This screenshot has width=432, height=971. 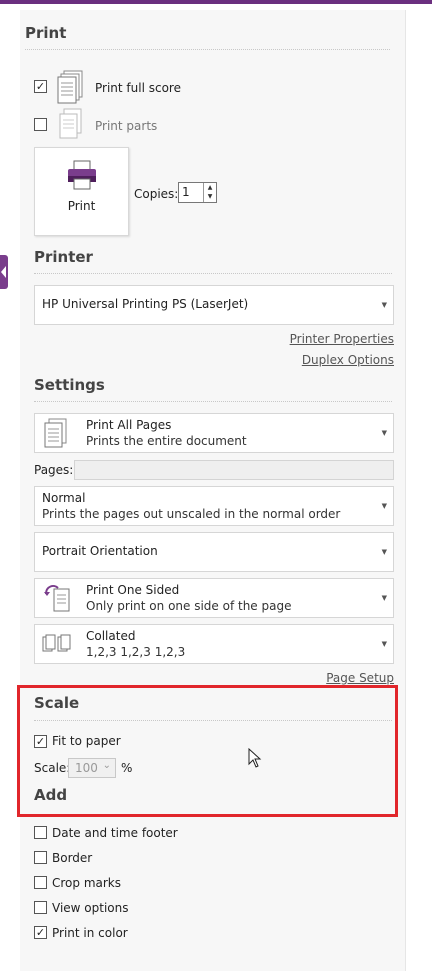 What do you see at coordinates (40, 932) in the screenshot?
I see `print-in-color-checkbox: ✓` at bounding box center [40, 932].